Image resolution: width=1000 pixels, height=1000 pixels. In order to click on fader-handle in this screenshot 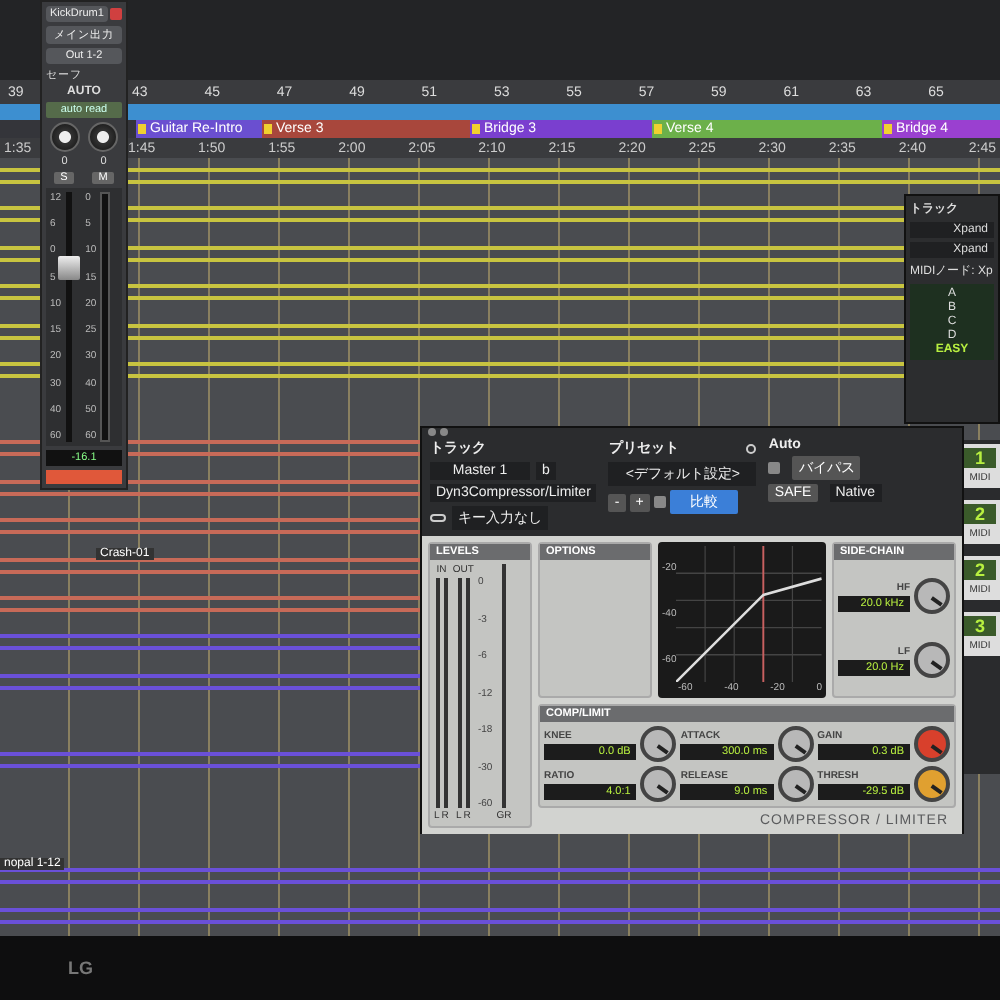, I will do `click(68, 267)`.